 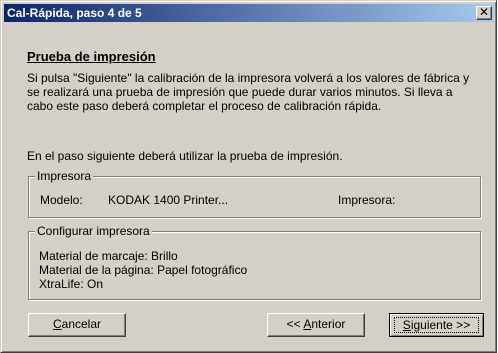 I want to click on cancel-button-label: ancelar, so click(x=81, y=324).